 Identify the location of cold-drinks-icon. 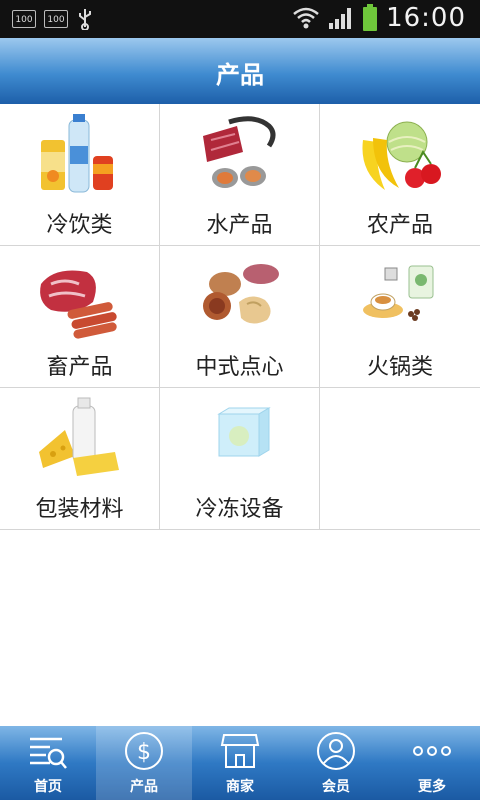
(77, 153).